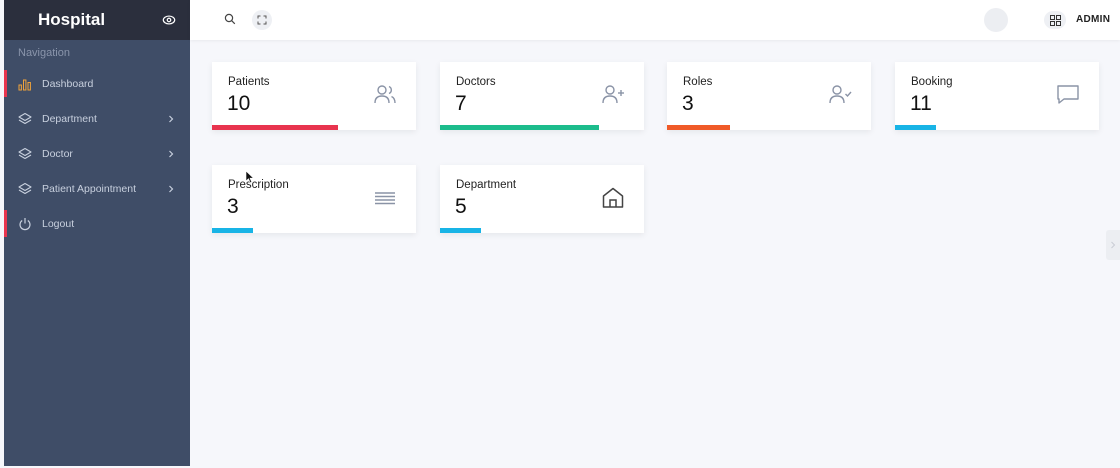 The height and width of the screenshot is (468, 1120). Describe the element at coordinates (69, 118) in the screenshot. I see `sidebar-item-label: Department` at that location.